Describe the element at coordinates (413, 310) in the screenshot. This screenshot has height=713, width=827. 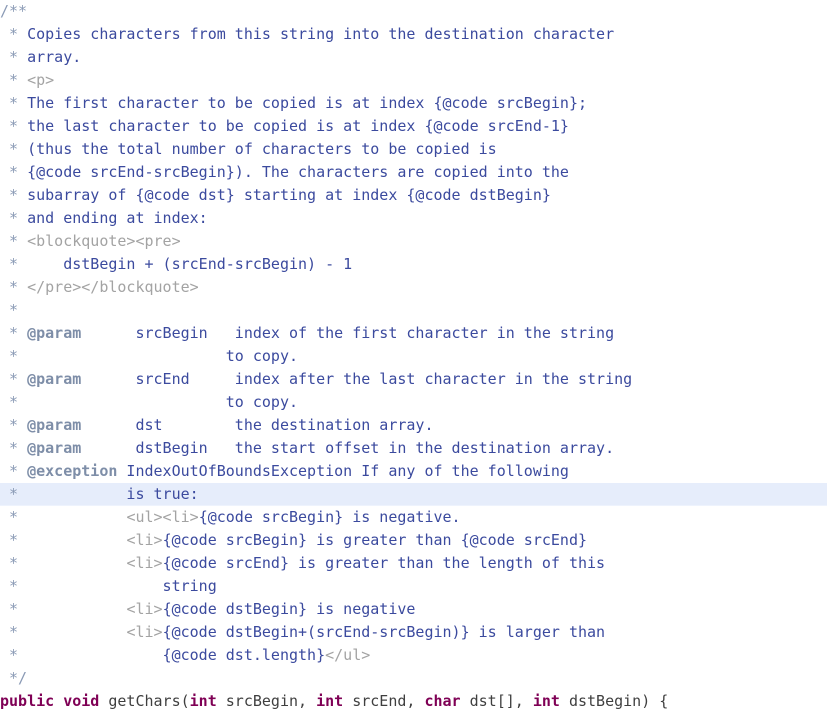
I see `code-line: *` at that location.